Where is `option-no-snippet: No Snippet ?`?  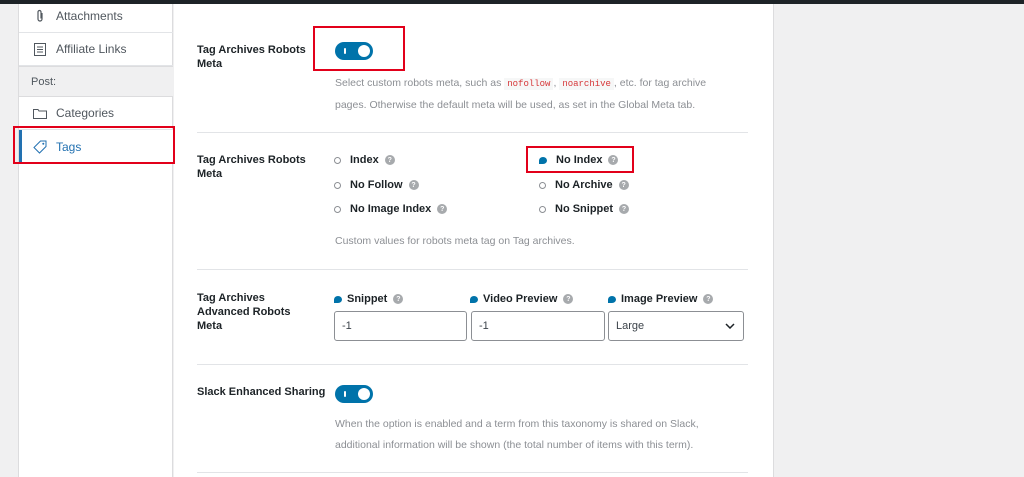
option-no-snippet: No Snippet ? is located at coordinates (584, 209).